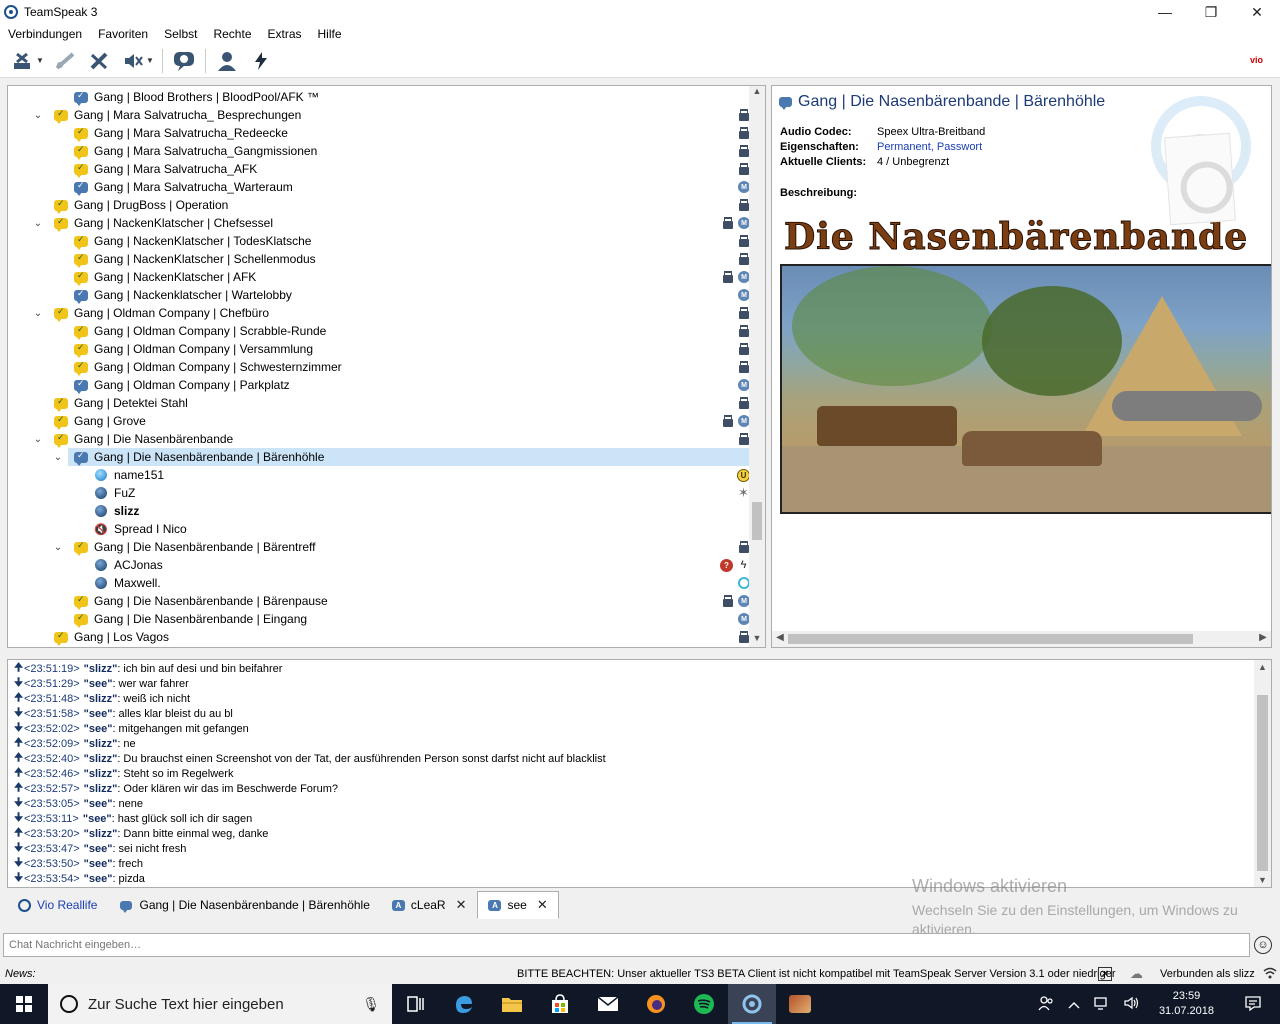 The width and height of the screenshot is (1280, 1024). What do you see at coordinates (379, 601) in the screenshot?
I see `channel-row: Gang | Die Nasenbärenbande | Bärenpause M` at bounding box center [379, 601].